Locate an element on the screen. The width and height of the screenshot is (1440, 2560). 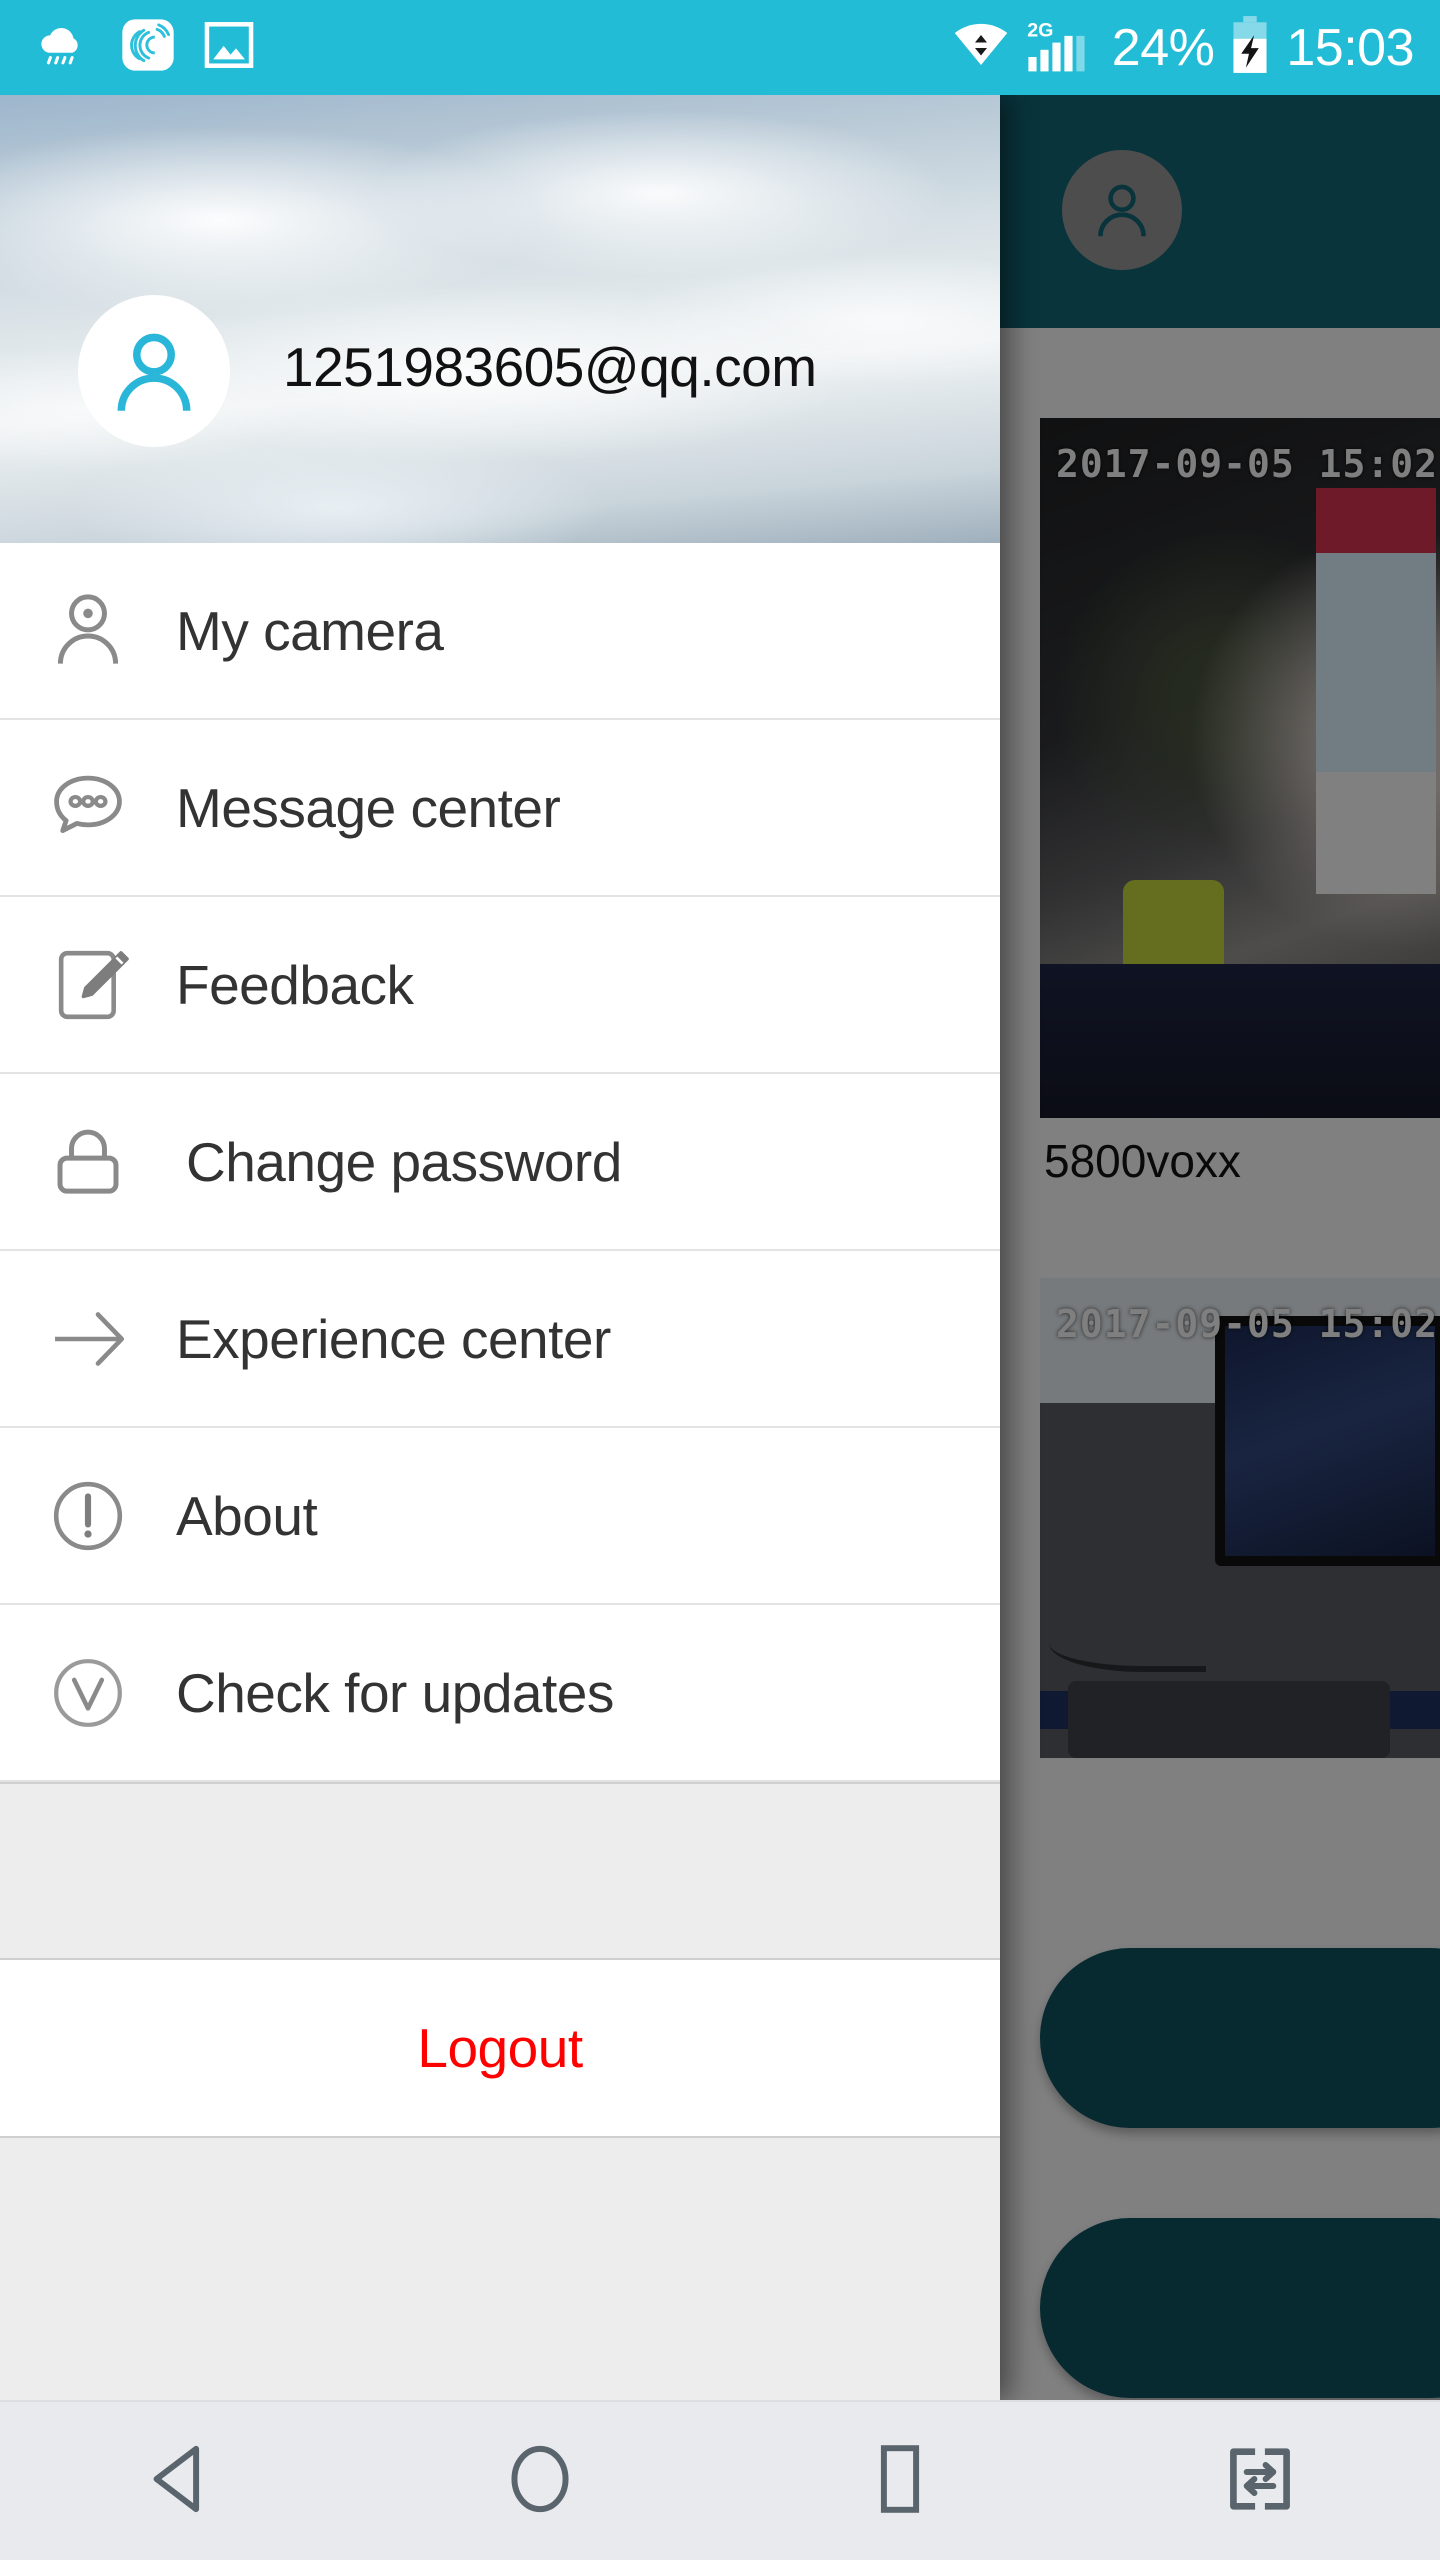
sidebar-item-label: About is located at coordinates (247, 1515).